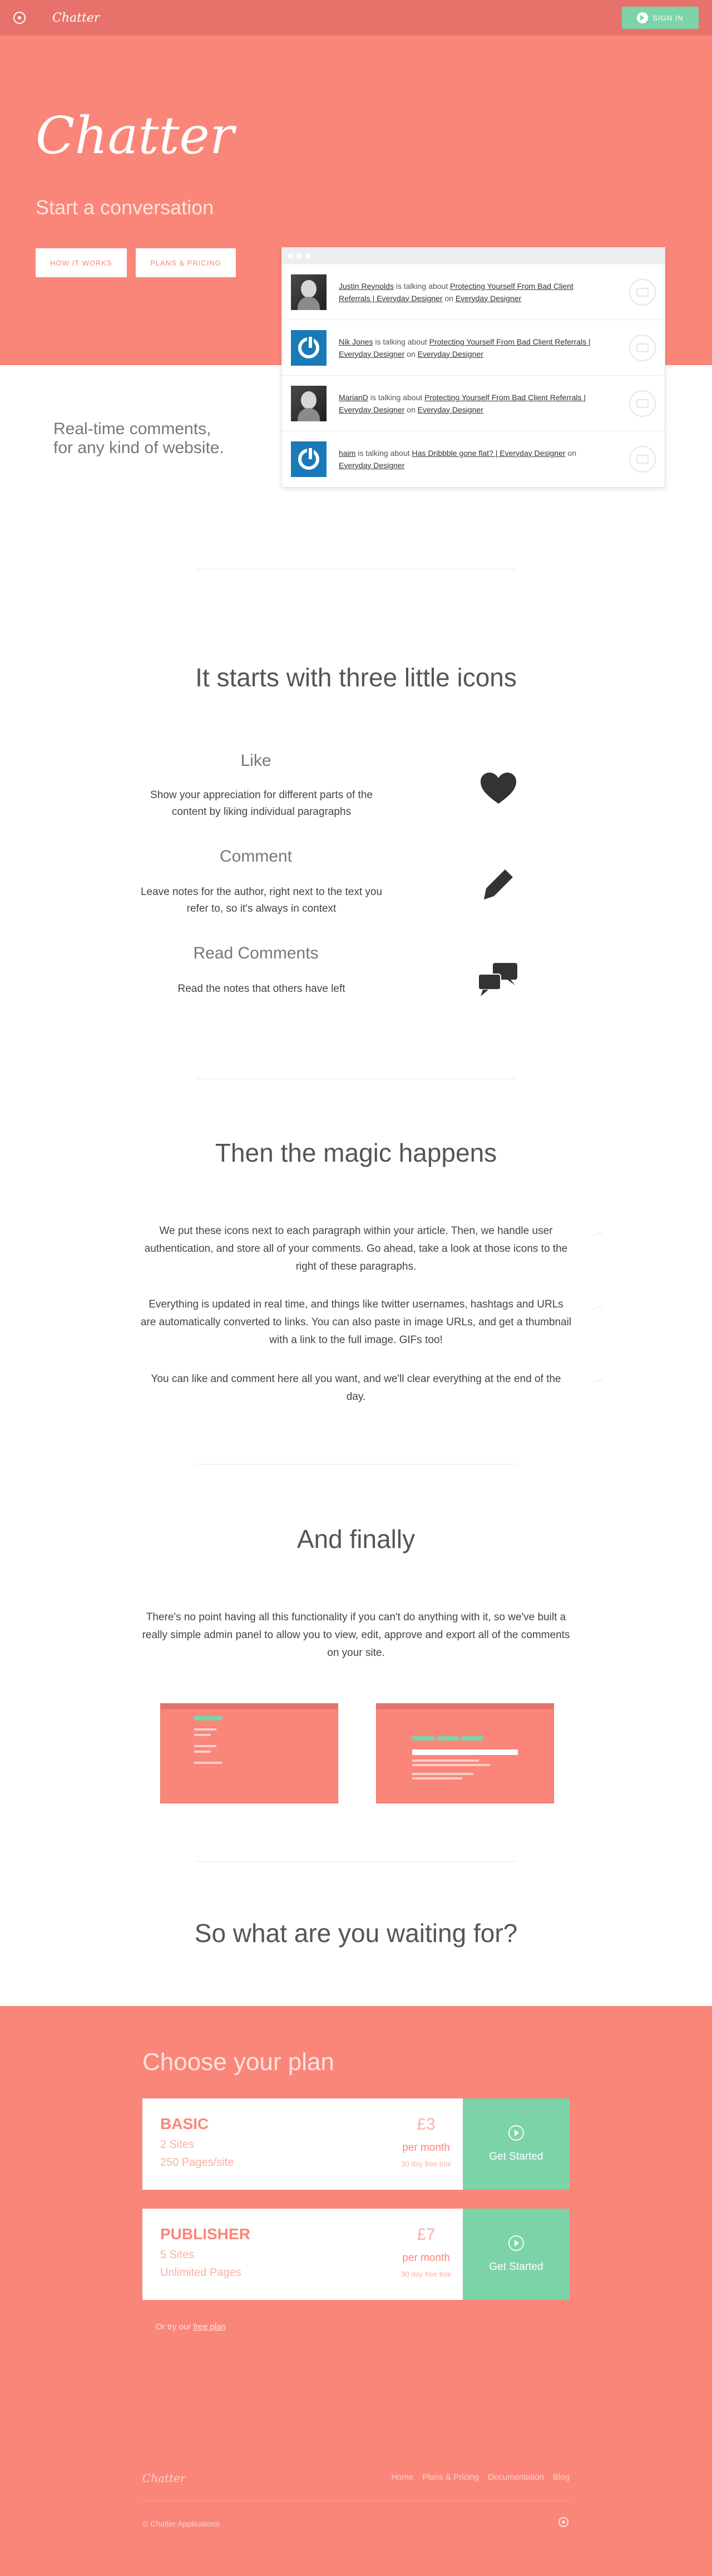 The image size is (712, 2576). I want to click on nav-brand: Chatter, so click(76, 18).